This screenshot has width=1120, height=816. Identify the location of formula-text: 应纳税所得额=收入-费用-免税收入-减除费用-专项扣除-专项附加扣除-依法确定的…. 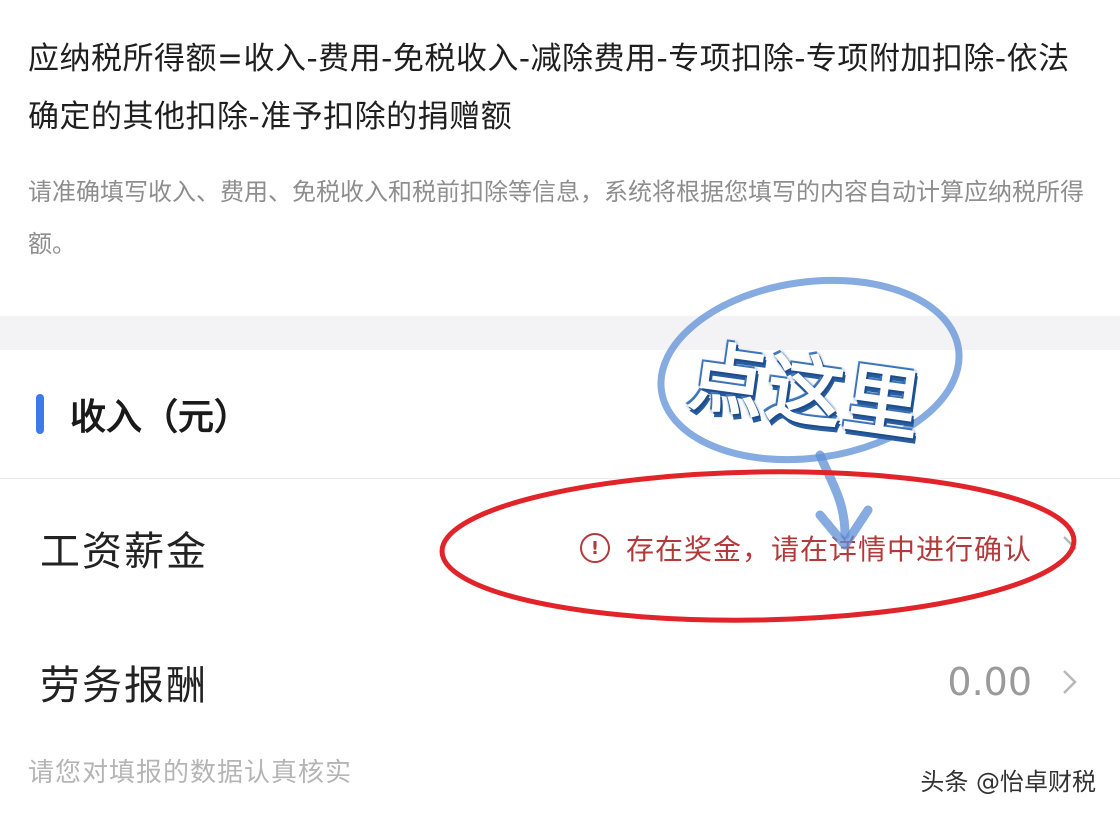
(549, 88).